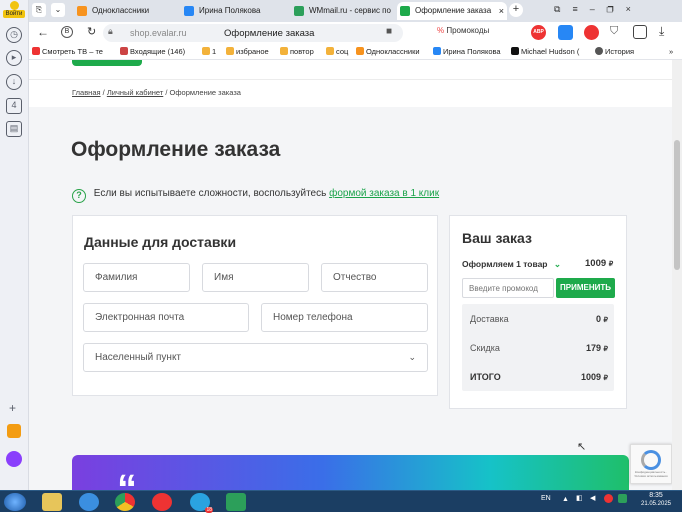  I want to click on login-button: Войти, so click(14, 10).